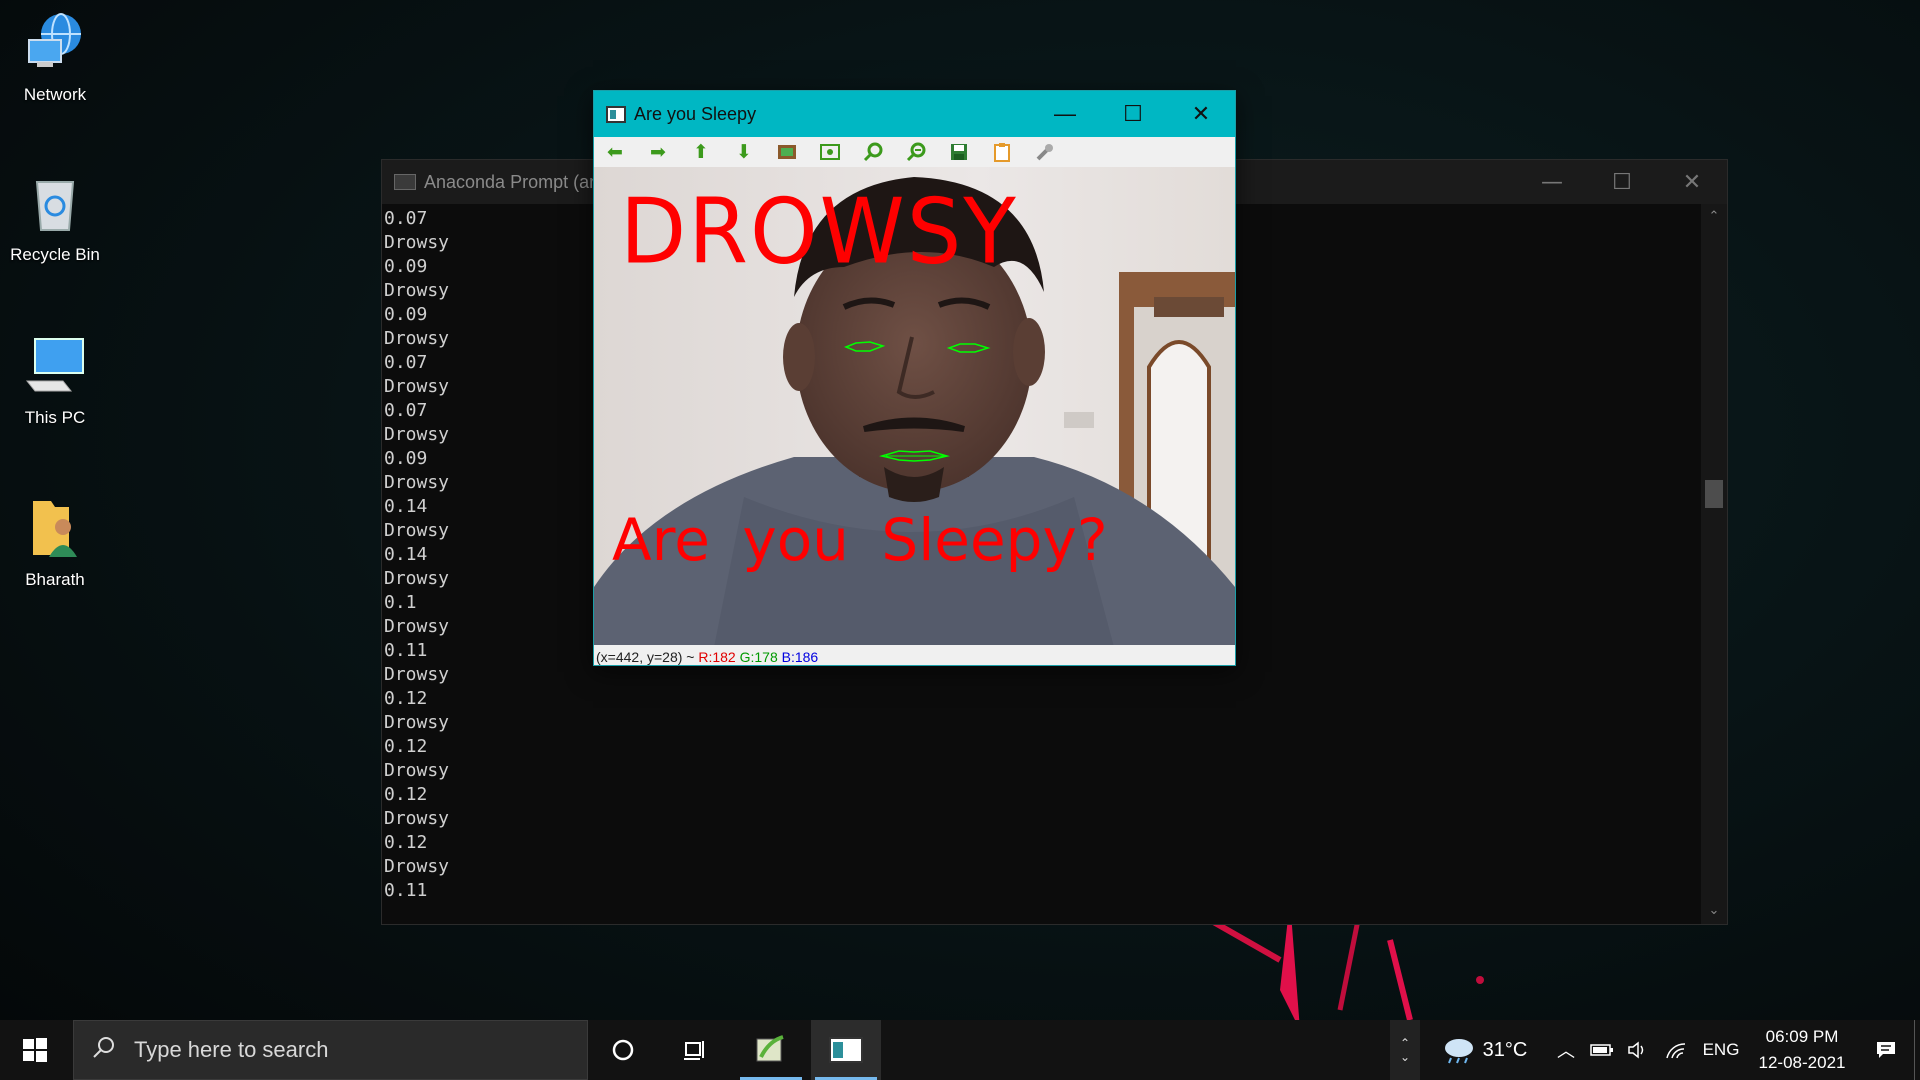  What do you see at coordinates (1692, 182) in the screenshot?
I see `close-button: ✕` at bounding box center [1692, 182].